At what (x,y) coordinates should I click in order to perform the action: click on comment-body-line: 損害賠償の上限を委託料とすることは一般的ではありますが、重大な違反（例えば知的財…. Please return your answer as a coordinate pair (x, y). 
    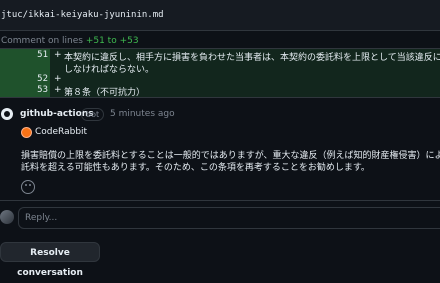
    Looking at the image, I should click on (230, 156).